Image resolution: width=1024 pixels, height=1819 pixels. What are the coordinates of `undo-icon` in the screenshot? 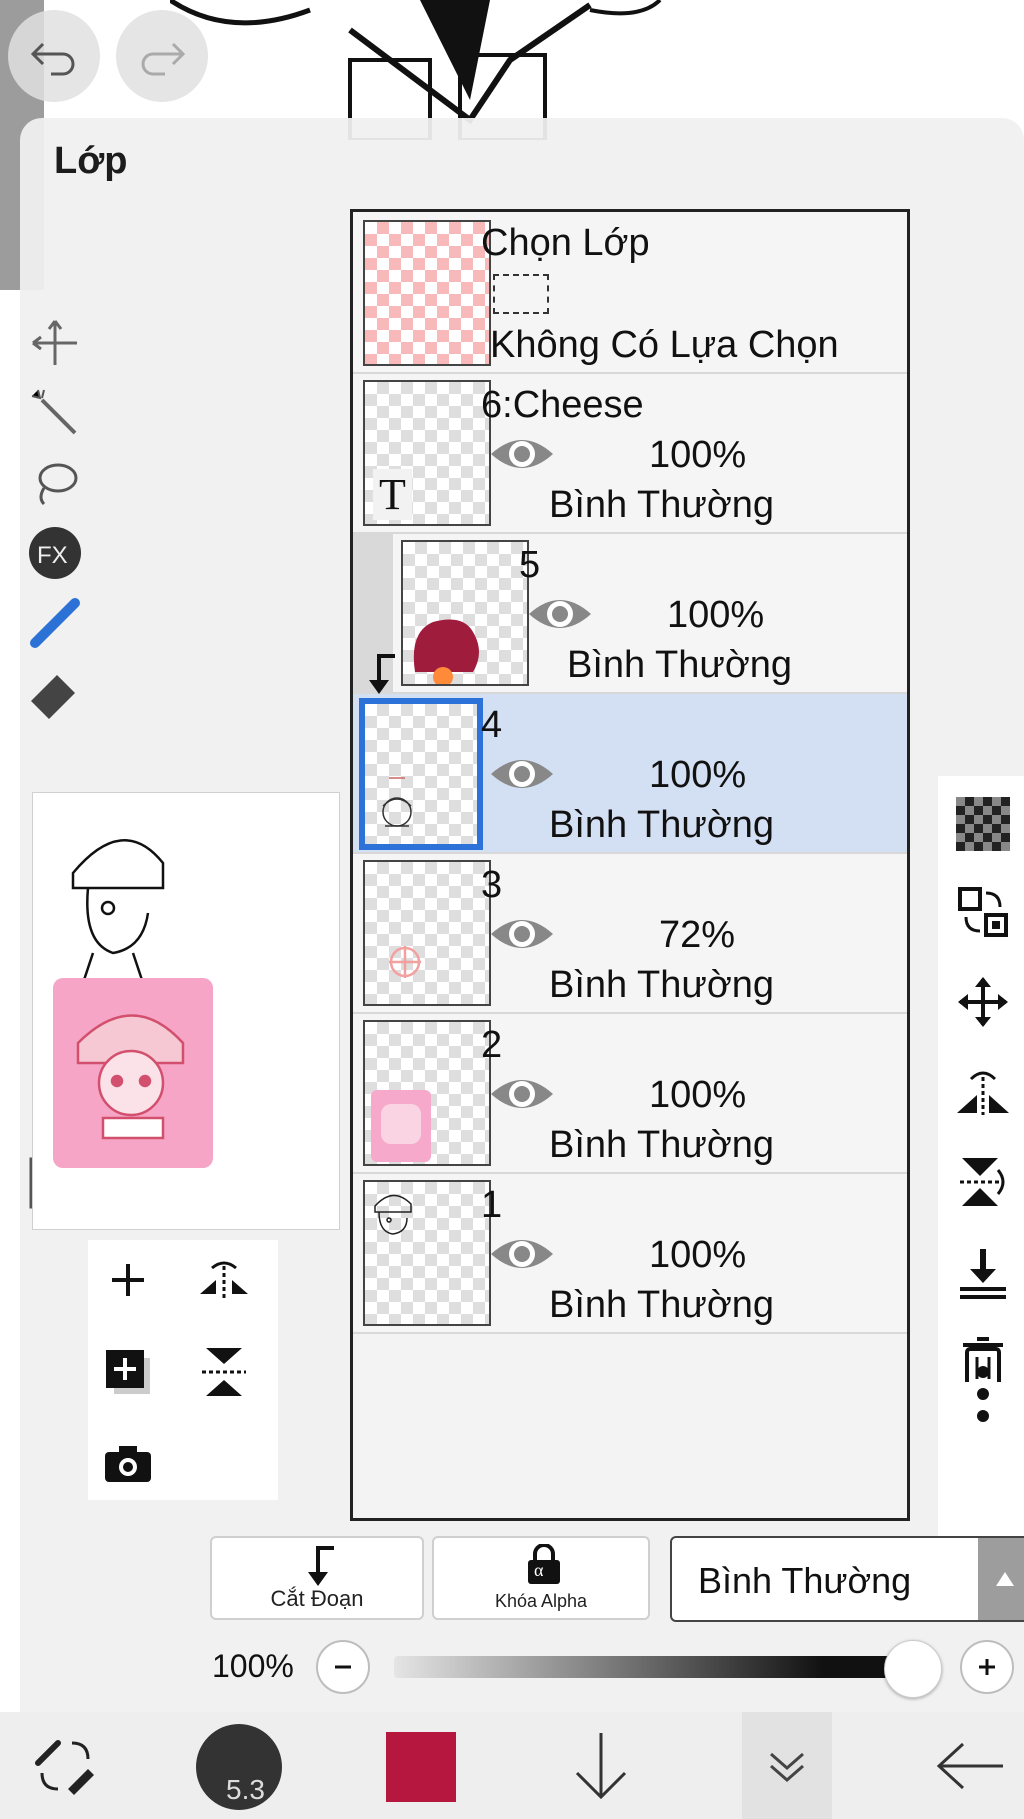 It's located at (52, 59).